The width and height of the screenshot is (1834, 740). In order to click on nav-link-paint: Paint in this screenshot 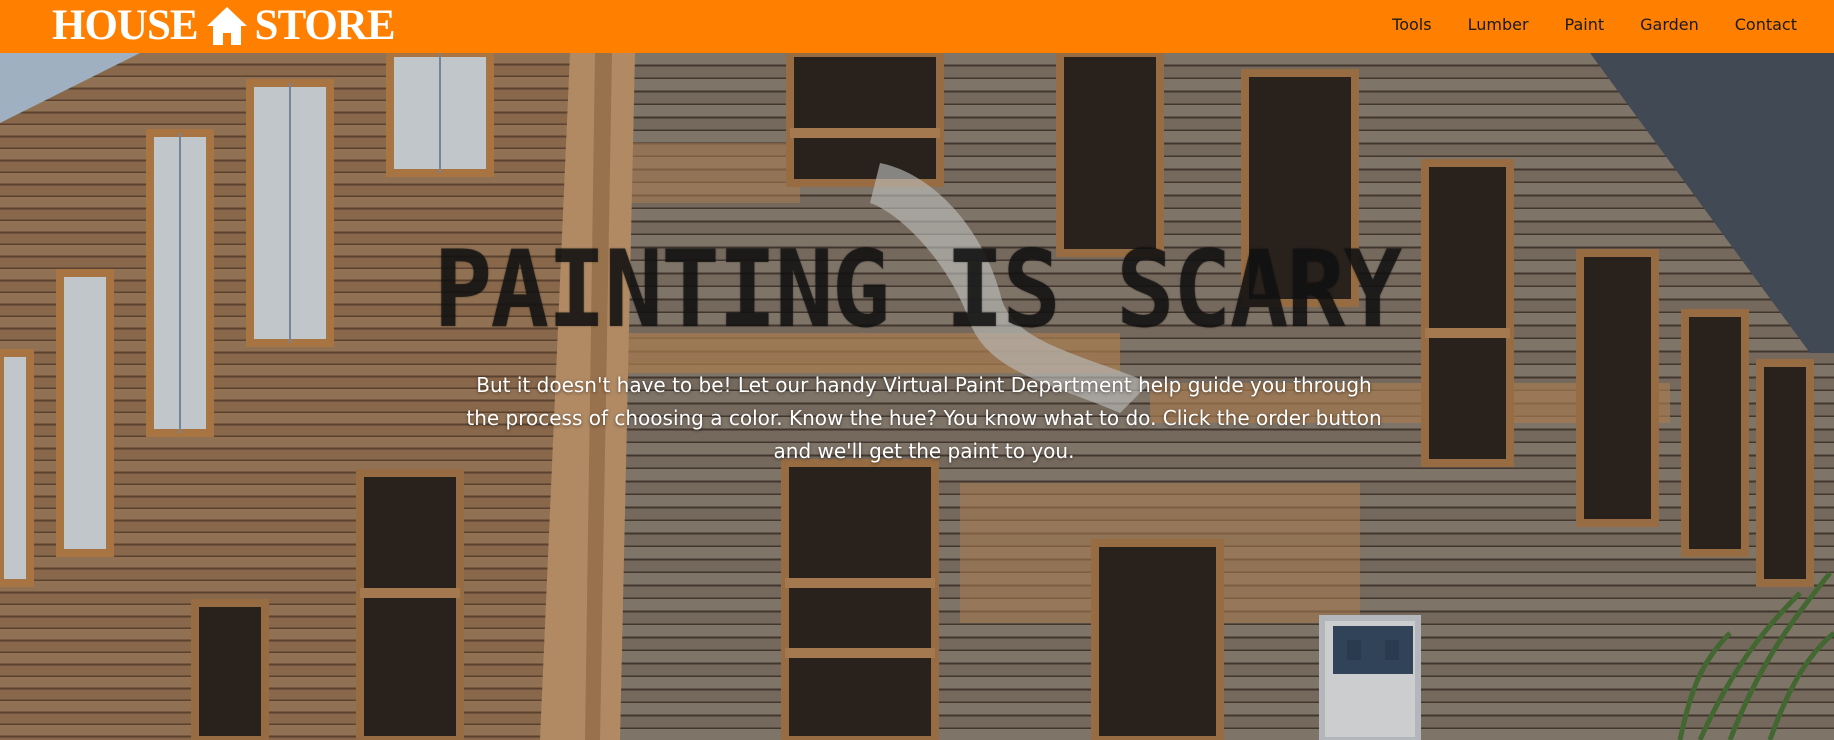, I will do `click(1585, 24)`.